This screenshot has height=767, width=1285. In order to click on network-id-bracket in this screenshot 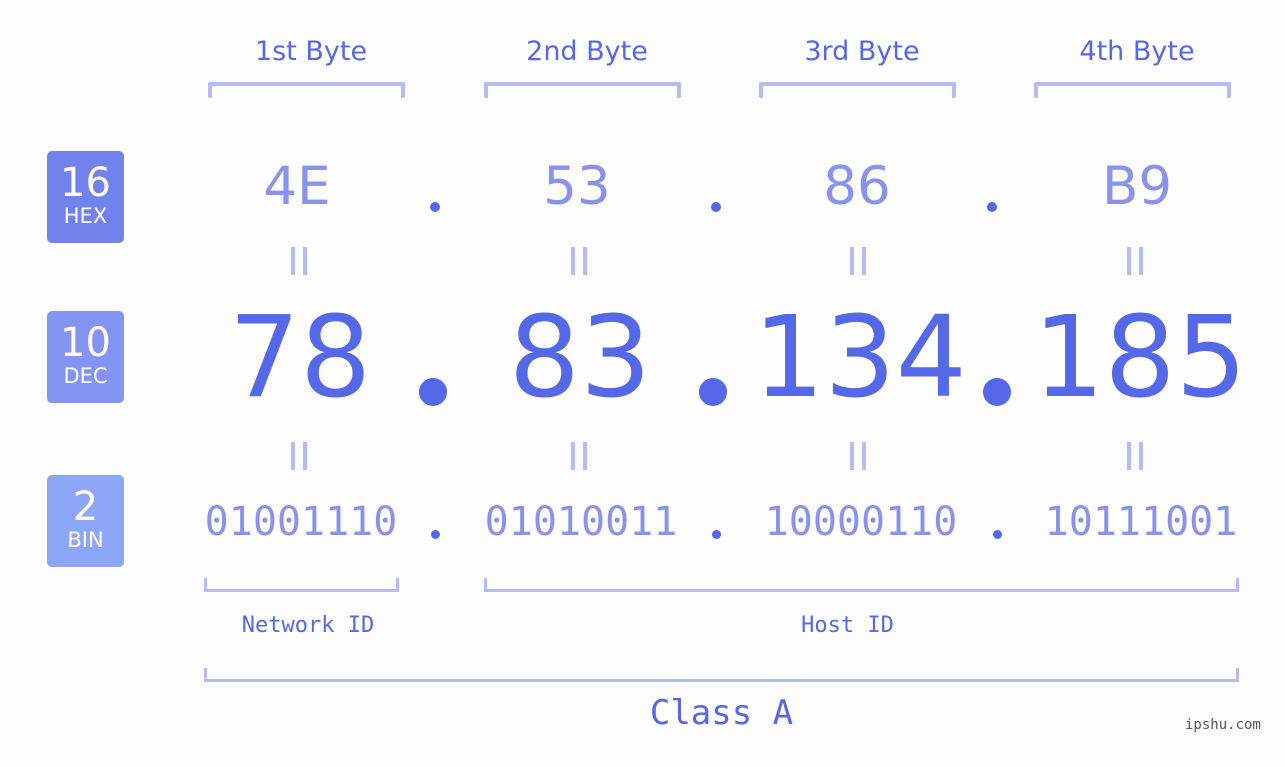, I will do `click(301, 585)`.